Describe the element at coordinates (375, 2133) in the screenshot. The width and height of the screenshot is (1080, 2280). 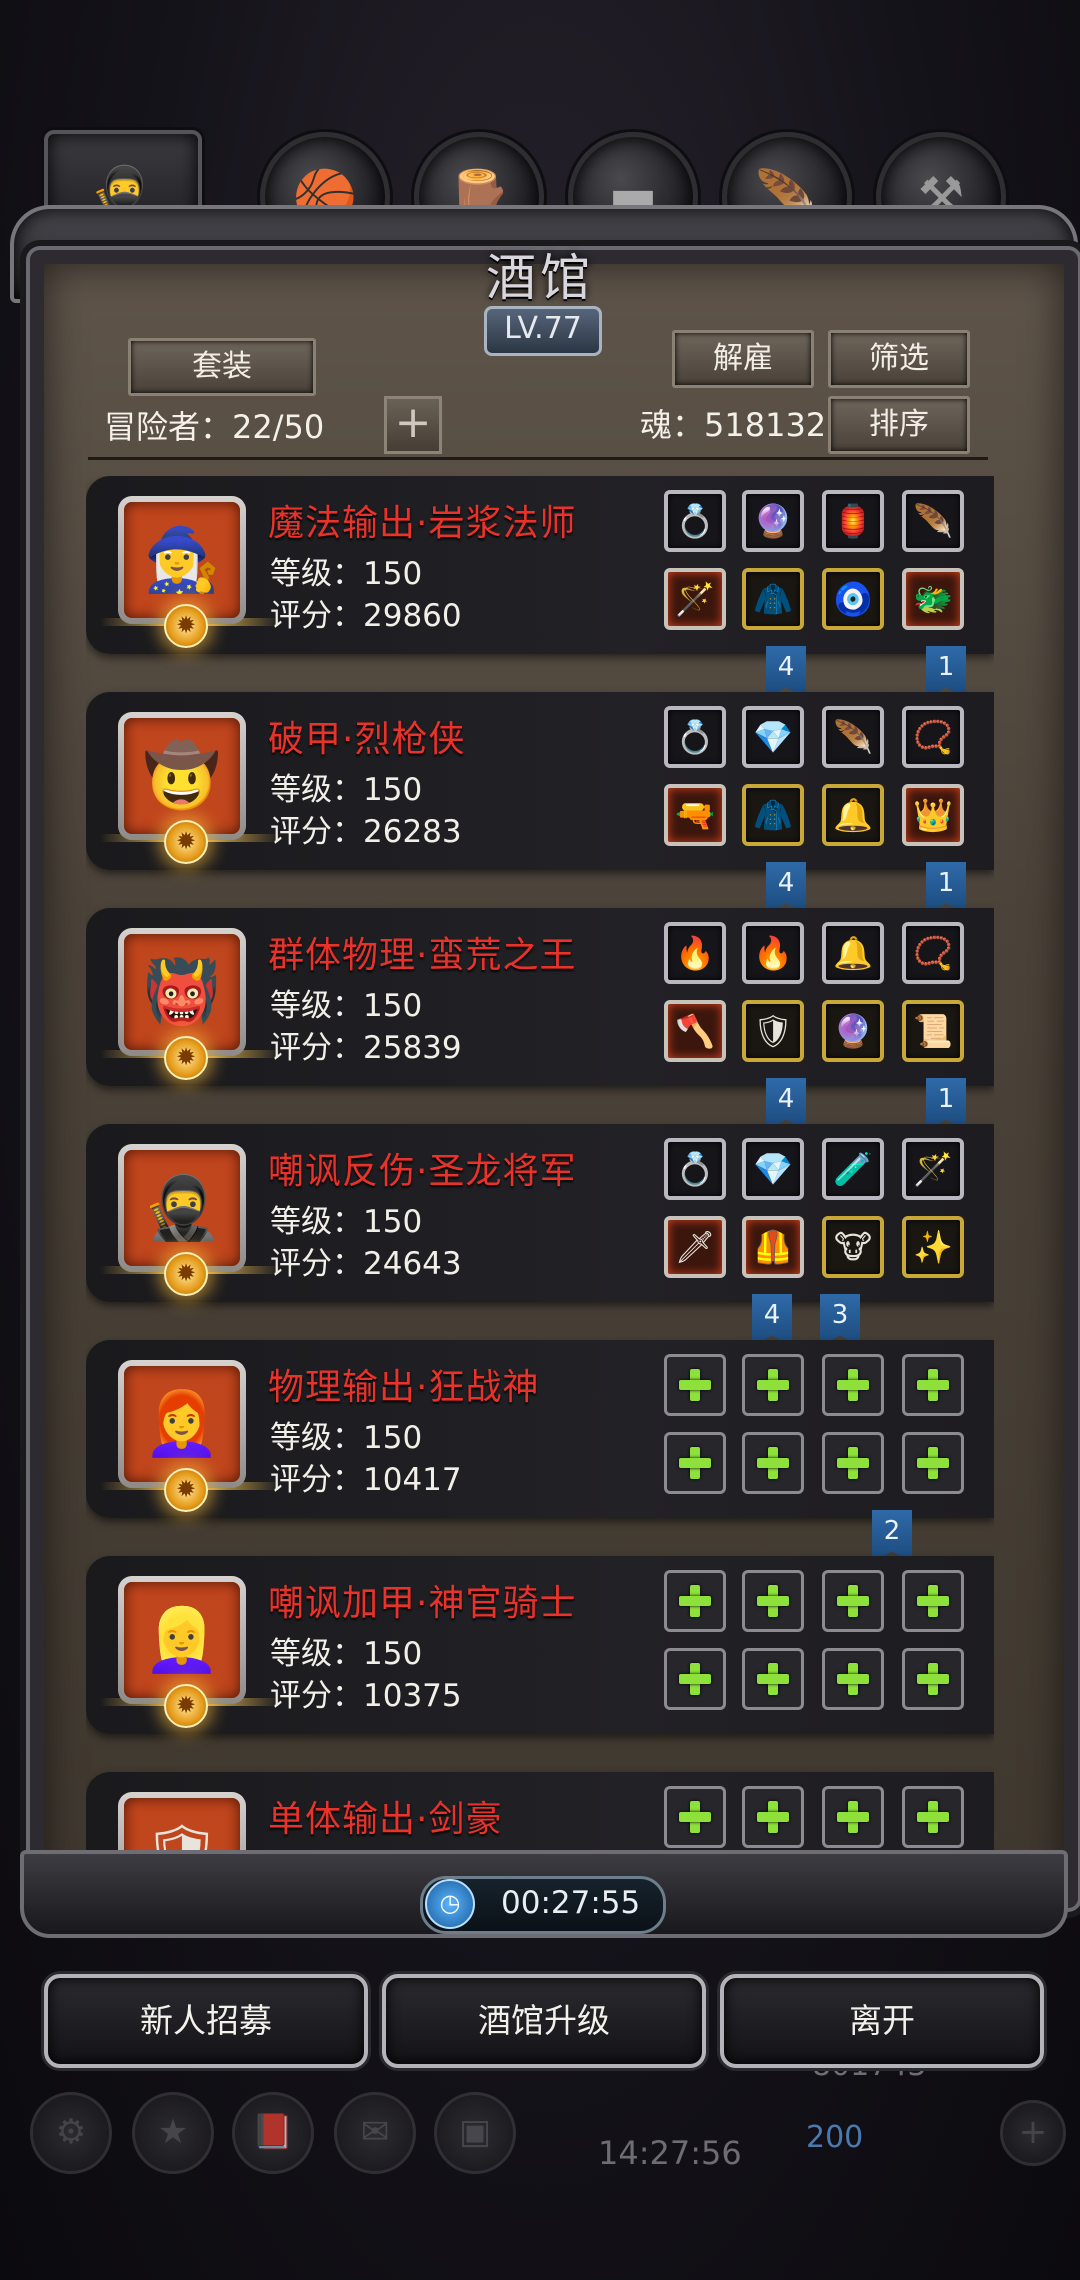
I see `hud-mail-icon: ✉` at that location.